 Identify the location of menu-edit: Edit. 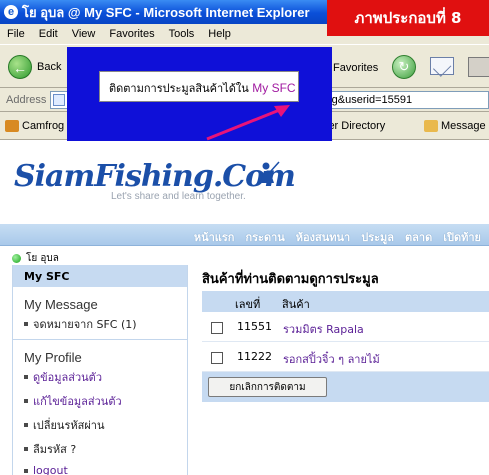
(48, 34).